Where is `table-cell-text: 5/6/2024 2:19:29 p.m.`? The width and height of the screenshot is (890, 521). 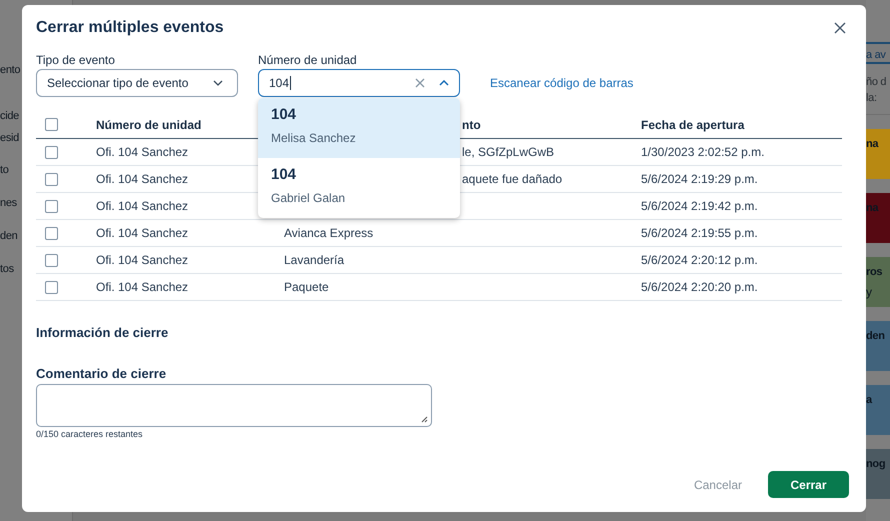
table-cell-text: 5/6/2024 2:19:29 p.m. is located at coordinates (700, 179).